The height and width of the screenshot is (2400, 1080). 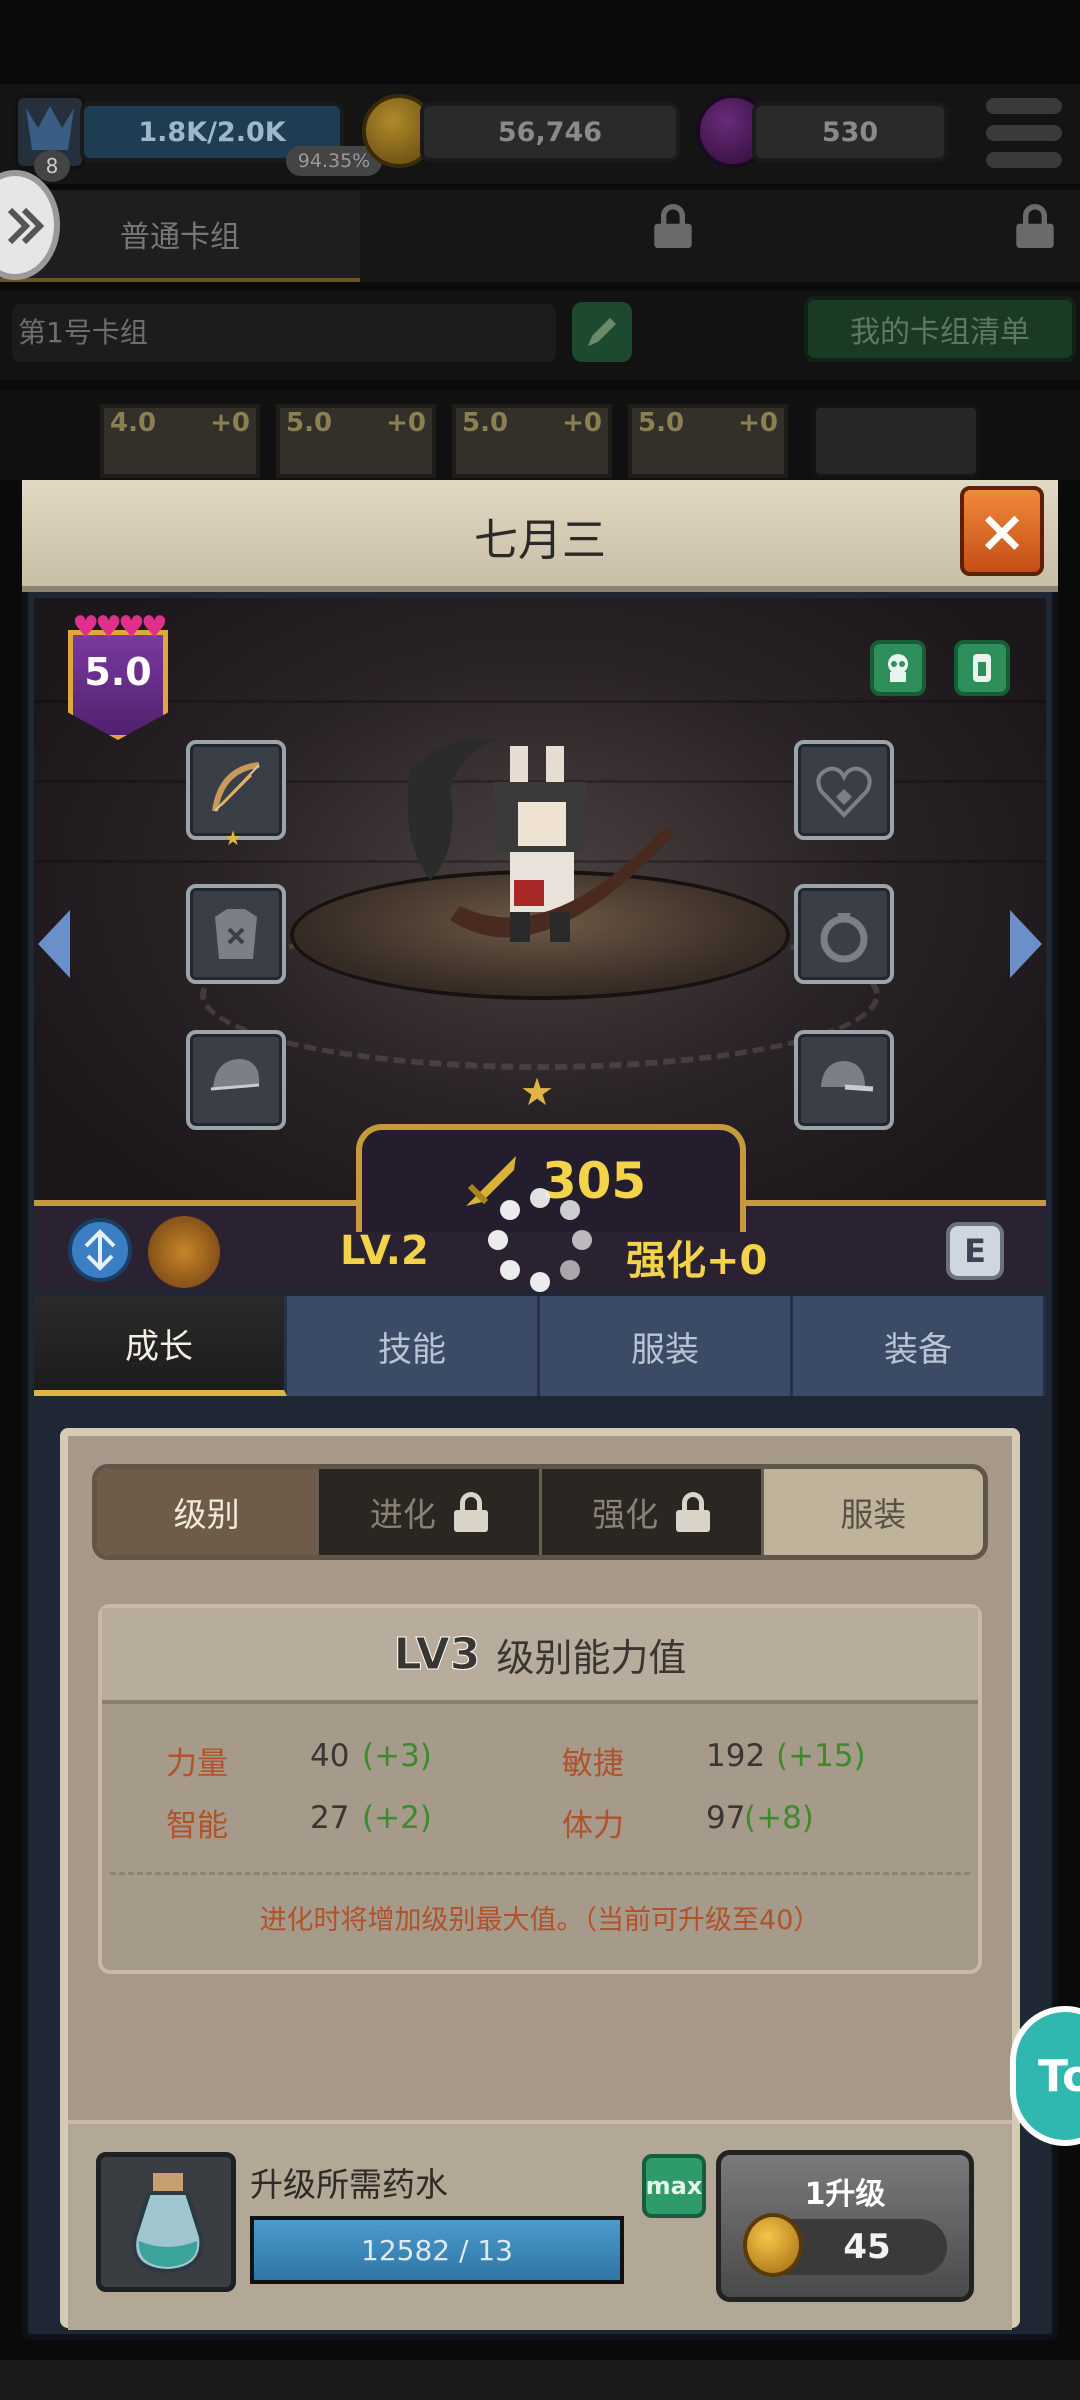 What do you see at coordinates (940, 329) in the screenshot?
I see `my-deck-list-button: 我的卡组清单` at bounding box center [940, 329].